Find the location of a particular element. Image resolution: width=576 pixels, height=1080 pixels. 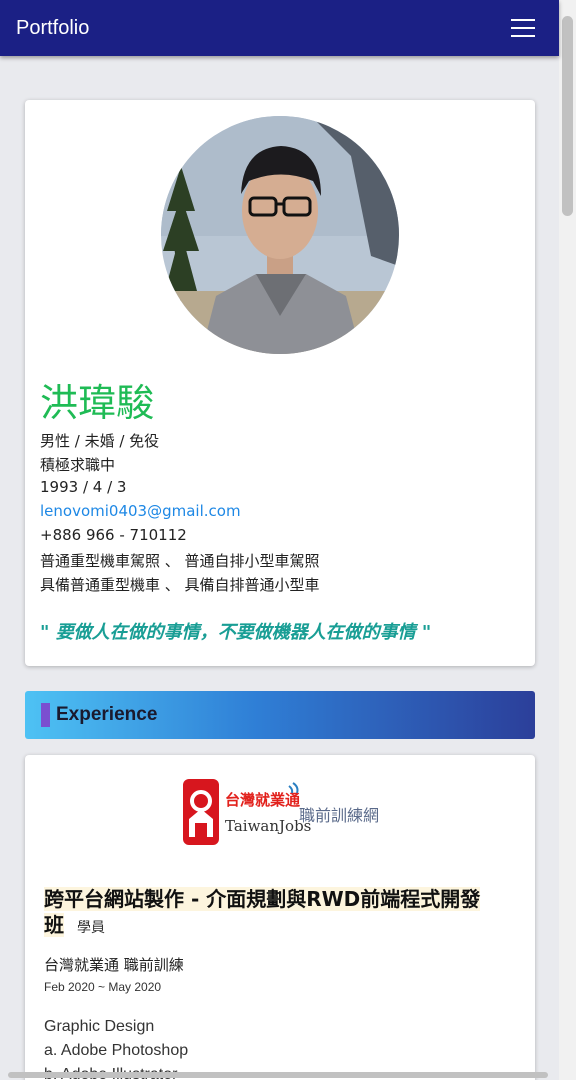

profile-name: 洪瑋駿 is located at coordinates (97, 403).